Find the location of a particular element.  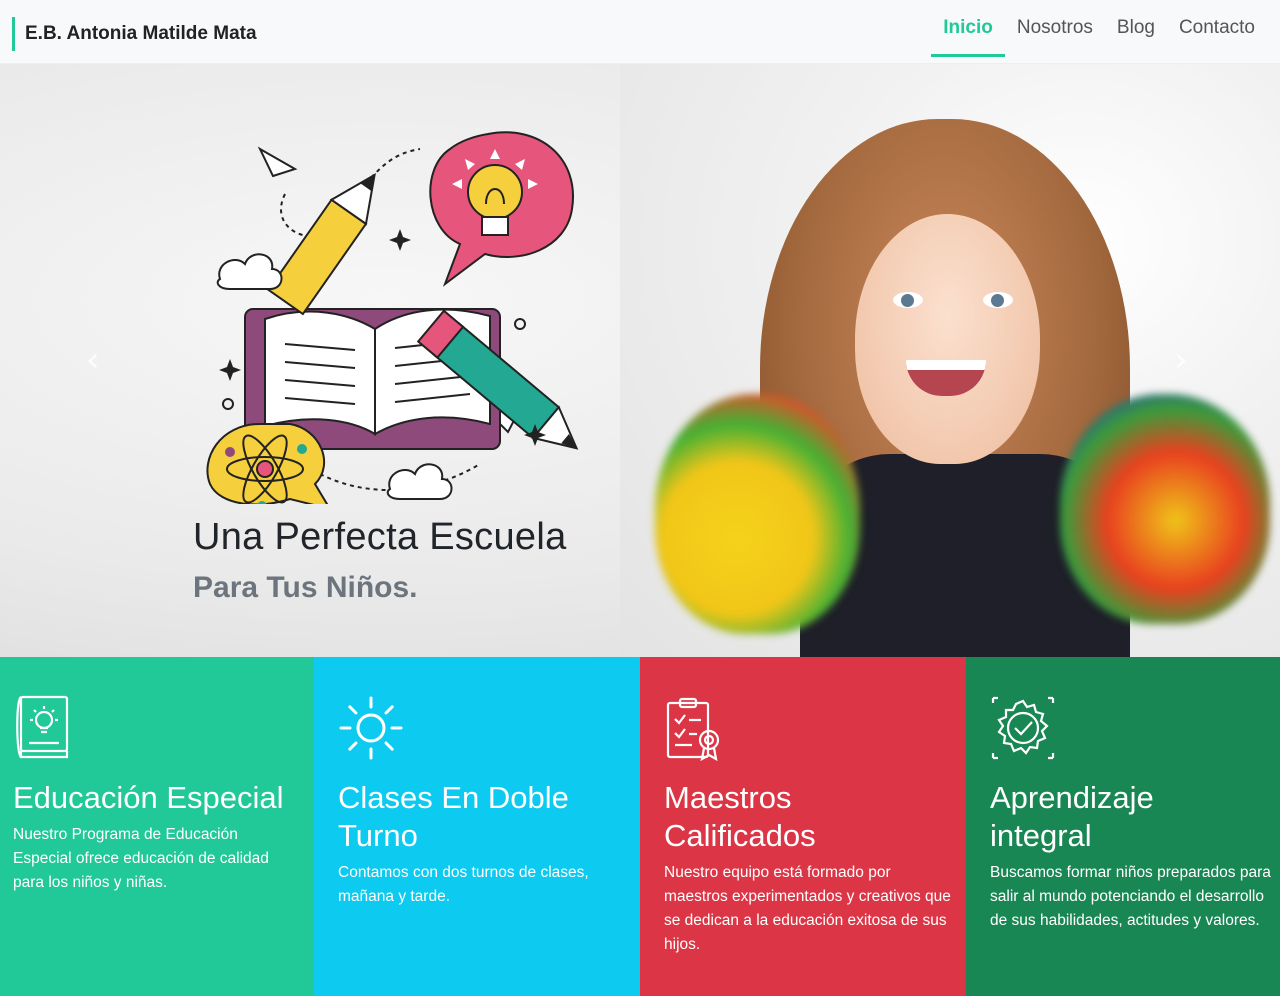

book-idea-icon is located at coordinates (42, 727).